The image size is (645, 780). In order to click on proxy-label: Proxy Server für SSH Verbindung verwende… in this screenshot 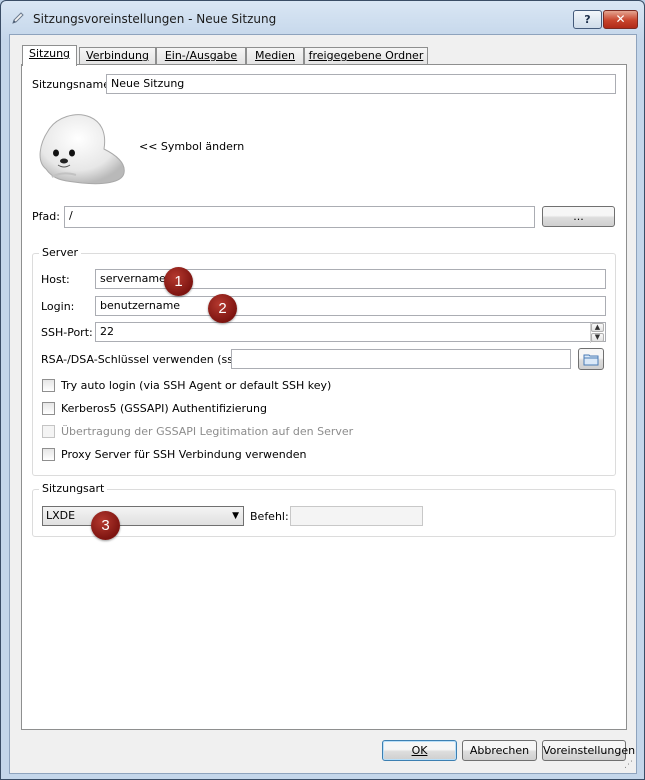, I will do `click(184, 454)`.